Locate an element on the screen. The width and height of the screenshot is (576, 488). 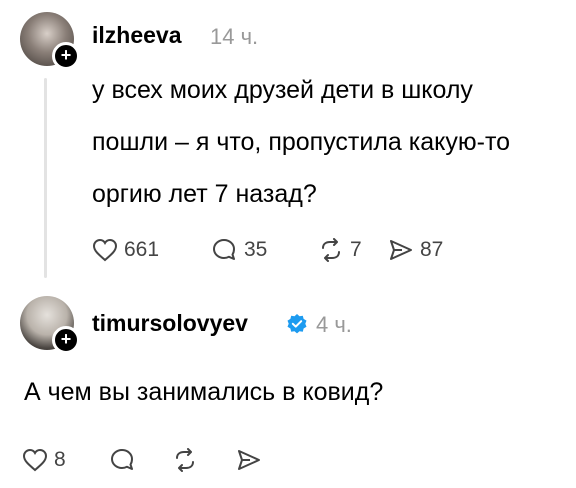
repost-button: 7 is located at coordinates (340, 250).